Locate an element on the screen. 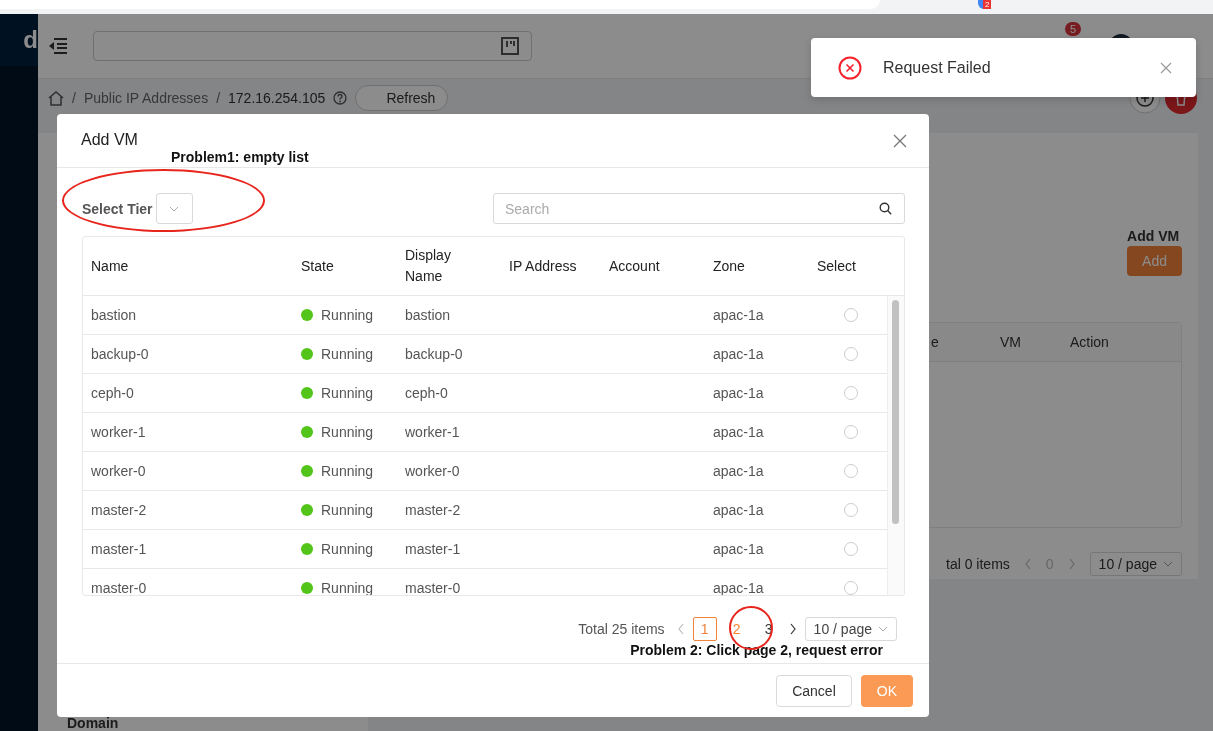  refresh-button: Refresh is located at coordinates (402, 98).